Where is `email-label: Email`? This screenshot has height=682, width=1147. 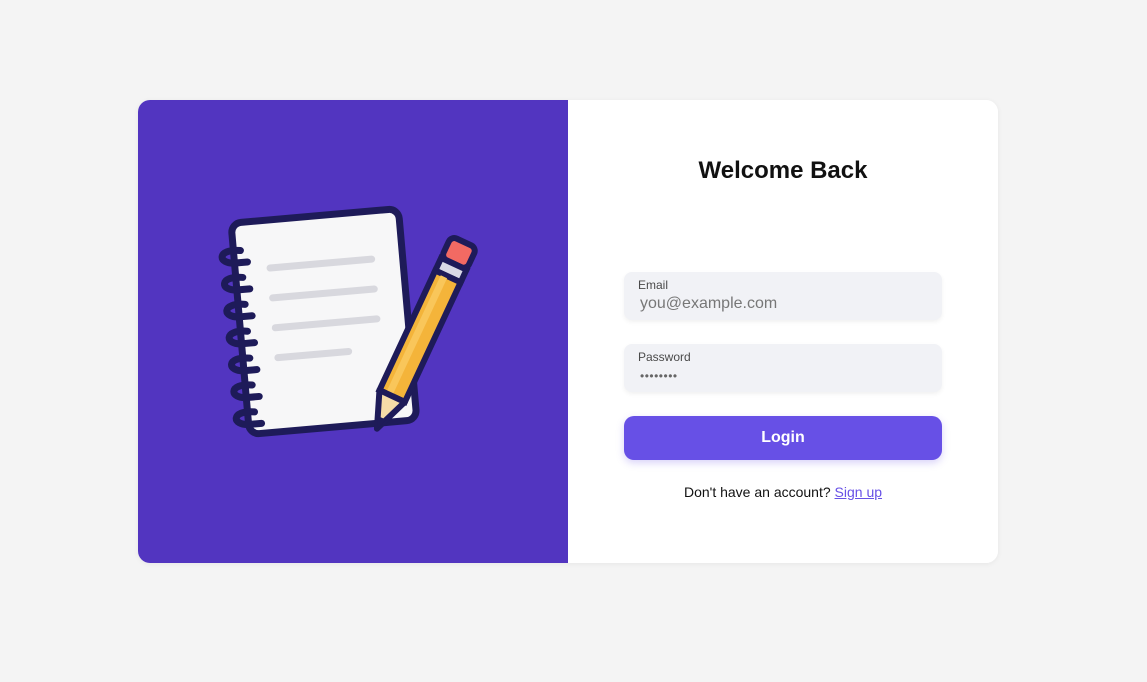 email-label: Email is located at coordinates (653, 285).